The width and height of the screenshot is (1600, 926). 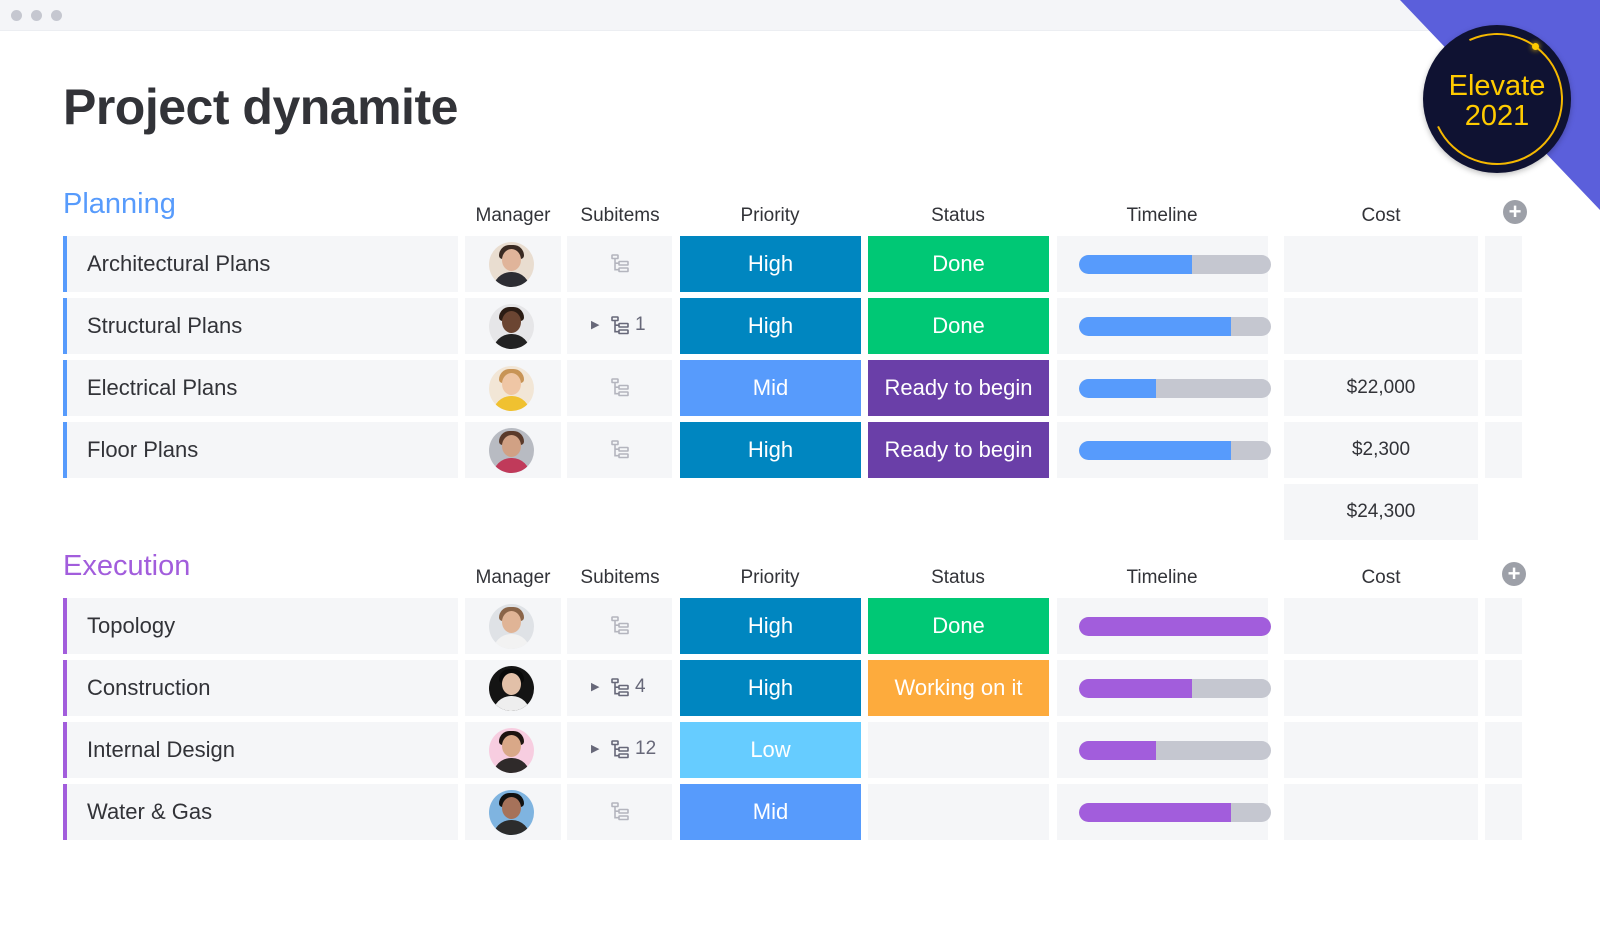 I want to click on item-name: Structural Plans, so click(x=164, y=326).